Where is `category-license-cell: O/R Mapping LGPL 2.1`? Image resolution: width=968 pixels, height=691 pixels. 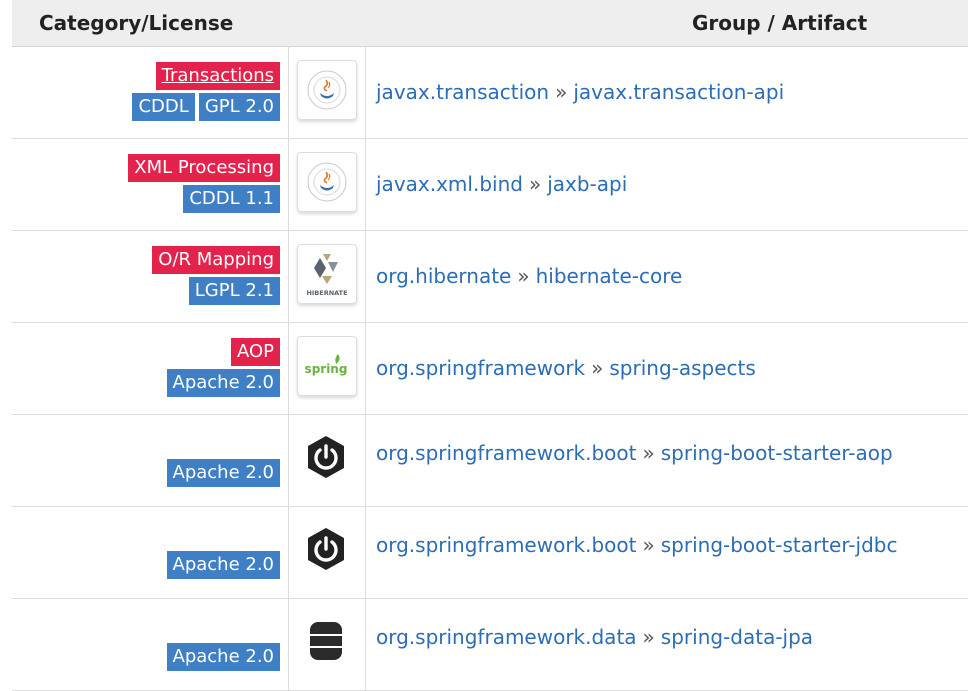
category-license-cell: O/R Mapping LGPL 2.1 is located at coordinates (150, 276).